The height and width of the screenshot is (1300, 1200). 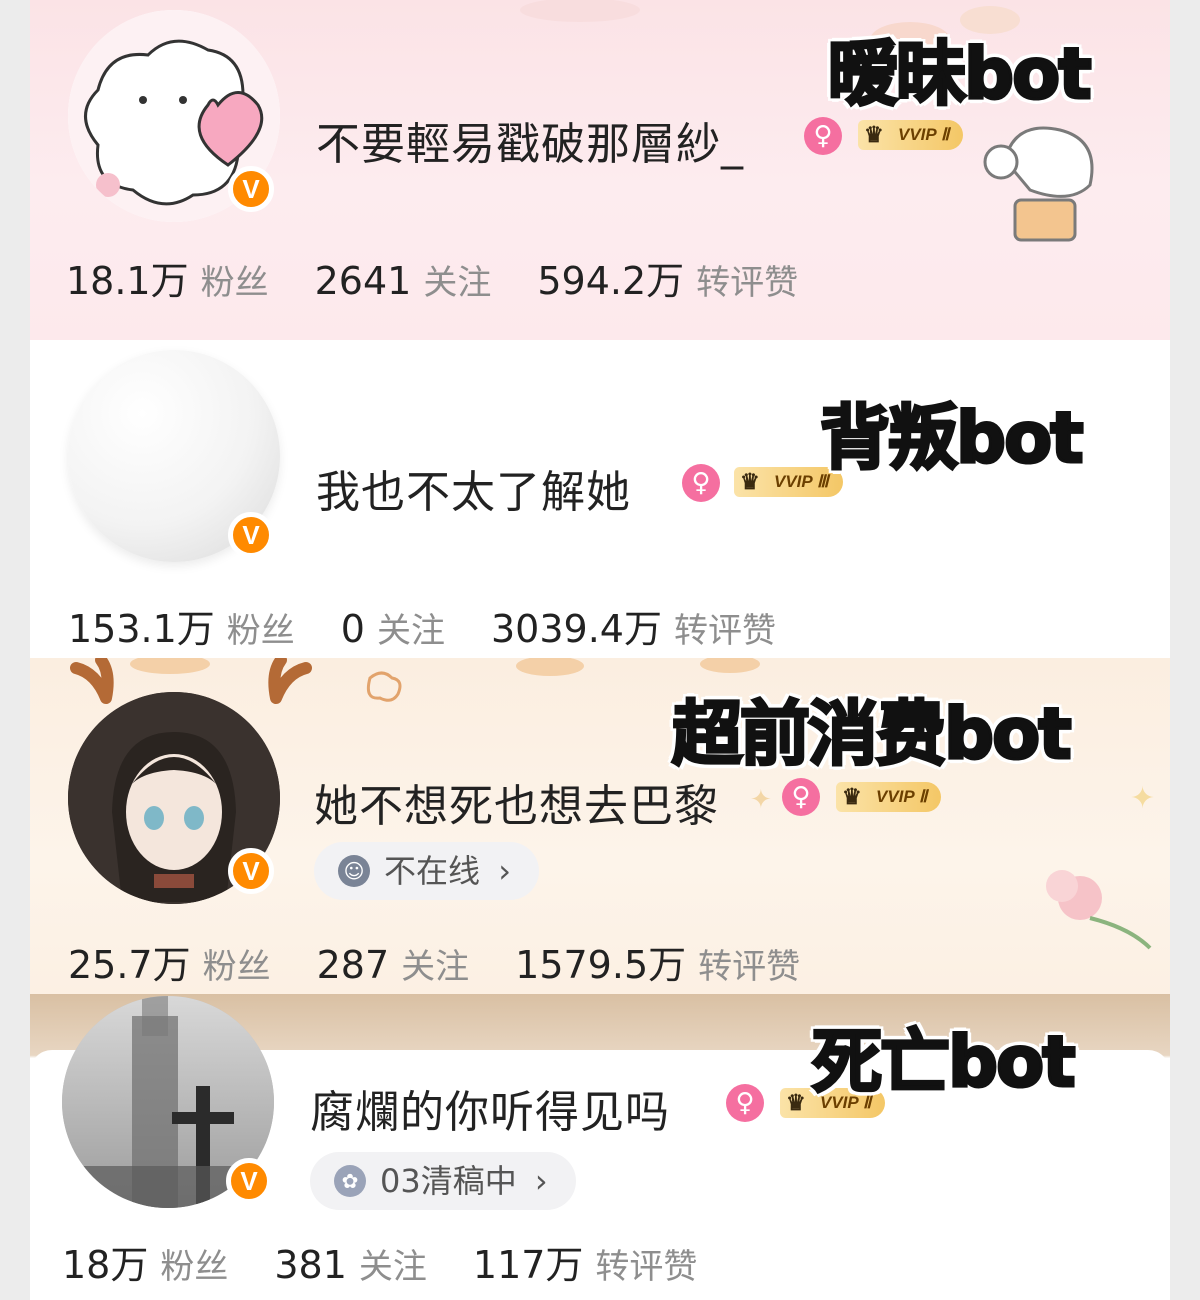 I want to click on following-count: 287, so click(x=353, y=965).